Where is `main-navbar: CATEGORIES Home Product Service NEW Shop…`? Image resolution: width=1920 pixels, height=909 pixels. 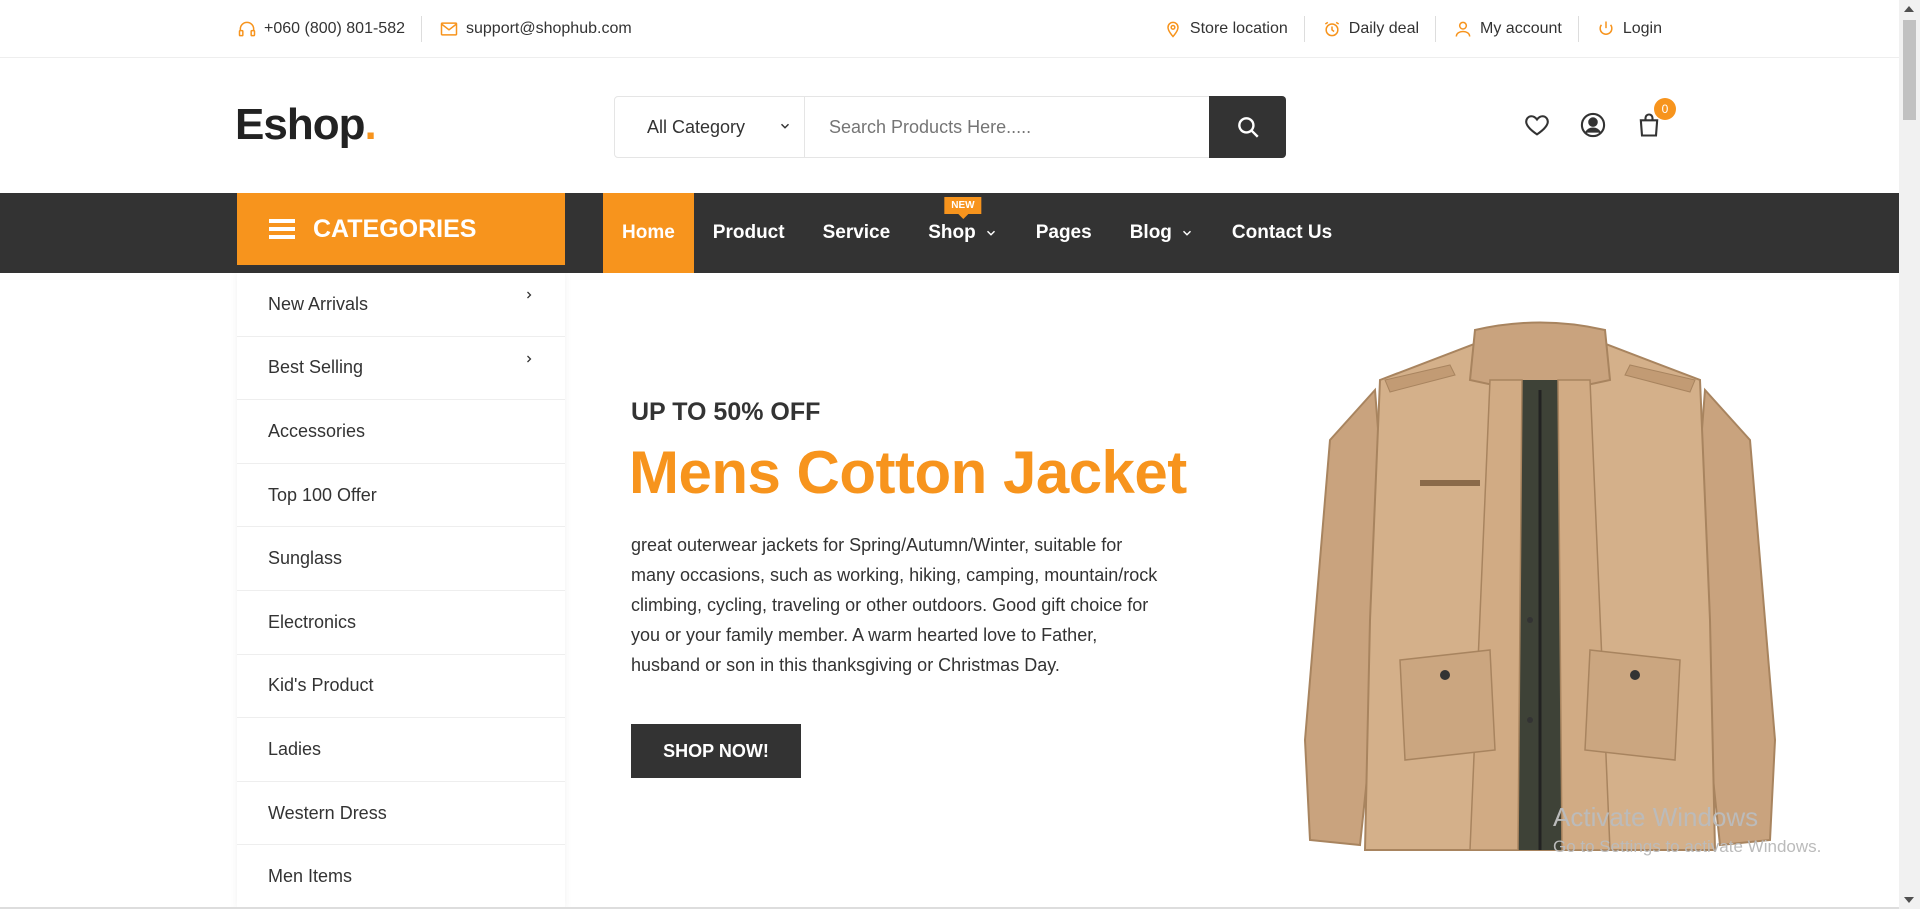 main-navbar: CATEGORIES Home Product Service NEW Shop… is located at coordinates (949, 233).